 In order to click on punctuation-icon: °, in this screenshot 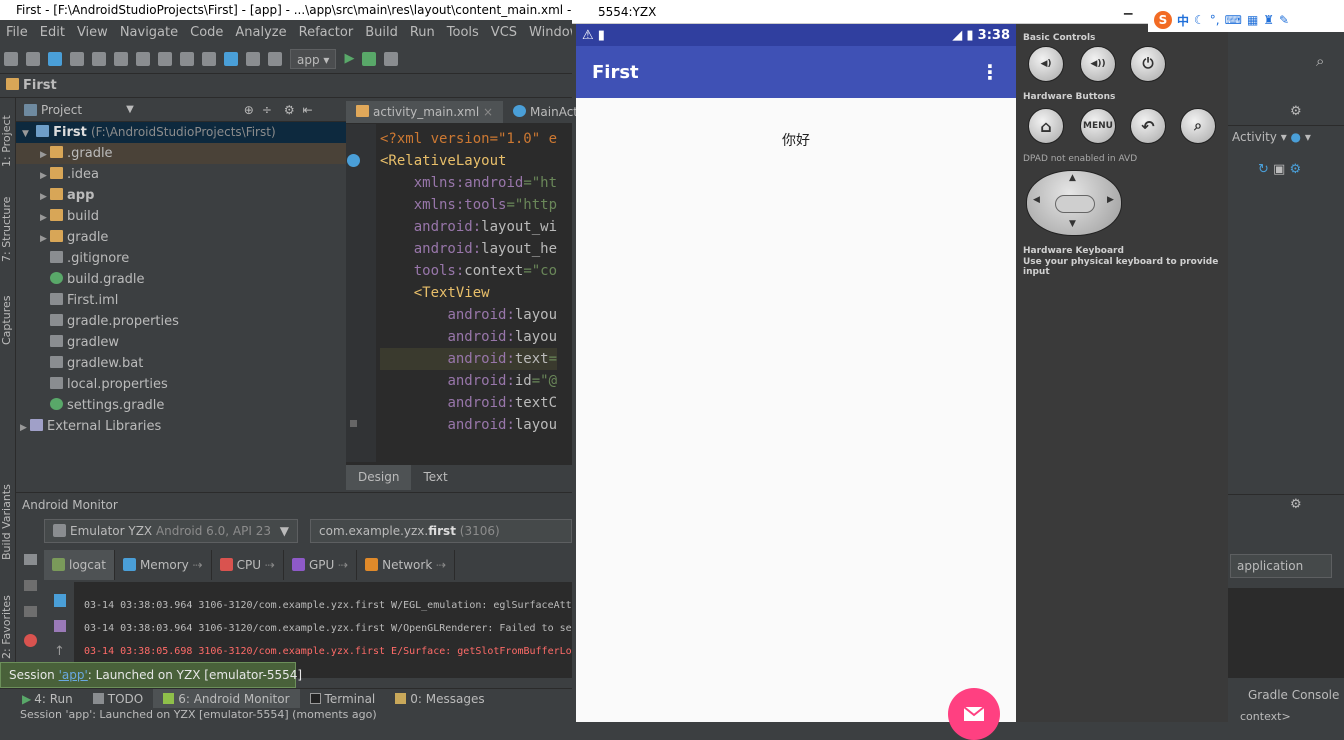, I will do `click(1215, 20)`.